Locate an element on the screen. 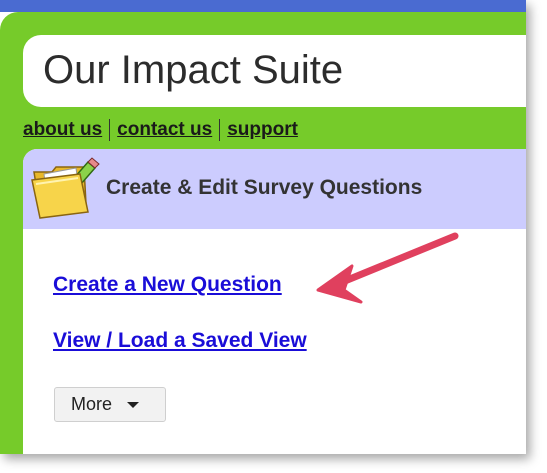 The image size is (547, 473). nav-link-support: support is located at coordinates (262, 130).